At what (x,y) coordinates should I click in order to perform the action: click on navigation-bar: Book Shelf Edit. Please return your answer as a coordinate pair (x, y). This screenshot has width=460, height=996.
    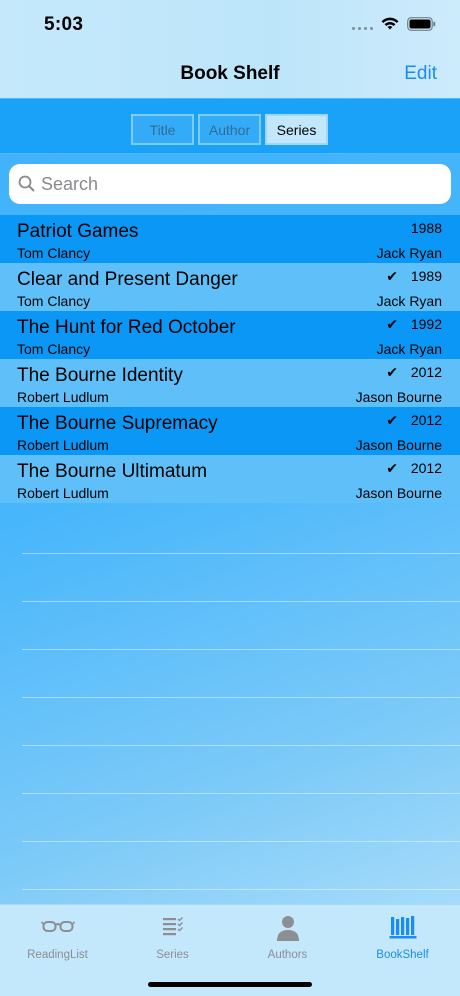
    Looking at the image, I should click on (230, 74).